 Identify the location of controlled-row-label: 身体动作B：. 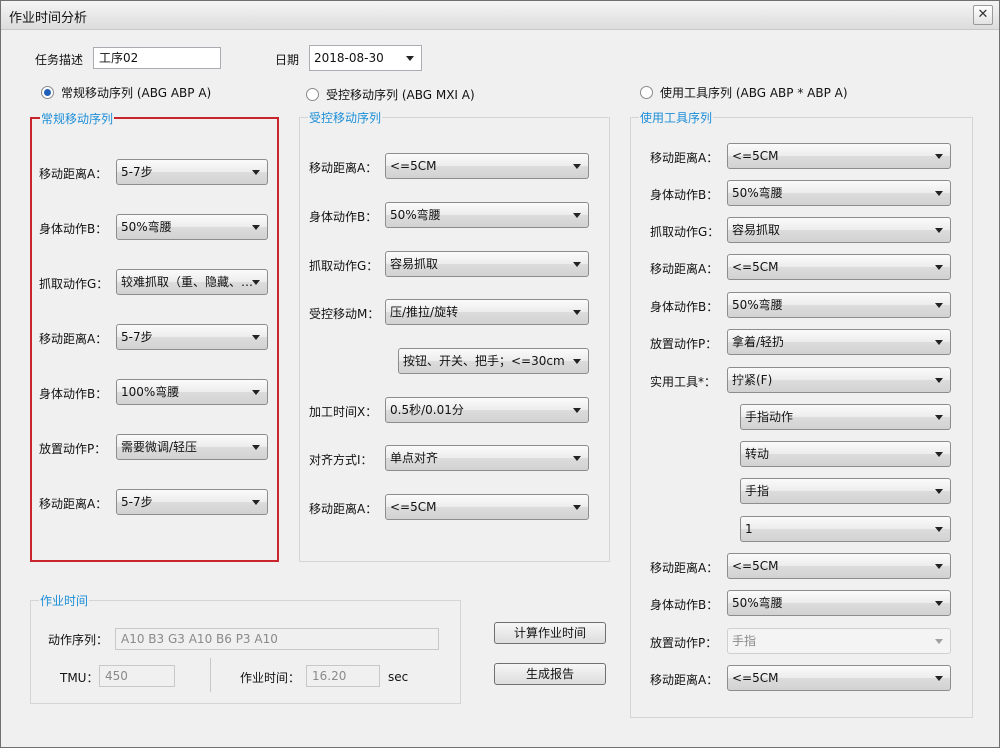
(343, 217).